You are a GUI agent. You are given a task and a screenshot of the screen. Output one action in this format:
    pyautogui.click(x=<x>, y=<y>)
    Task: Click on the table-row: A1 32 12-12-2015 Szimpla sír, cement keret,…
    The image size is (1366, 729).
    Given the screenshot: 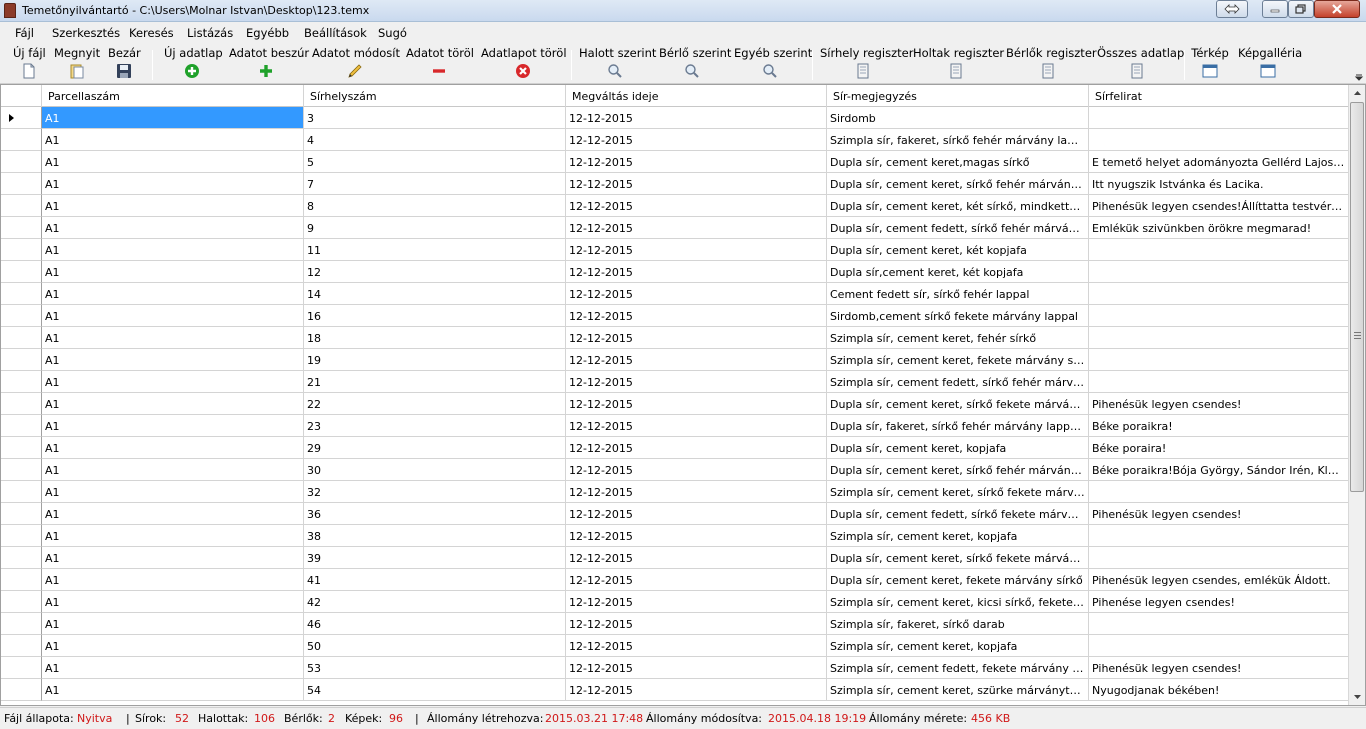 What is the action you would take?
    pyautogui.click(x=675, y=492)
    